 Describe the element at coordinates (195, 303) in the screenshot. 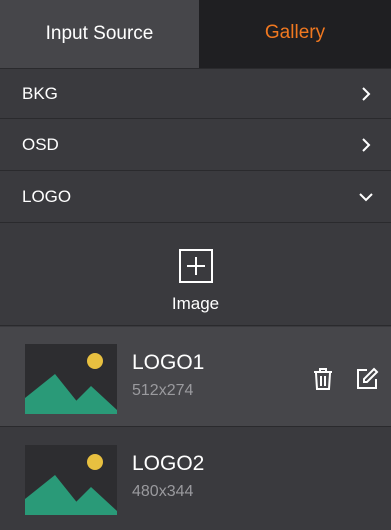

I see `add-image-label: Image` at that location.